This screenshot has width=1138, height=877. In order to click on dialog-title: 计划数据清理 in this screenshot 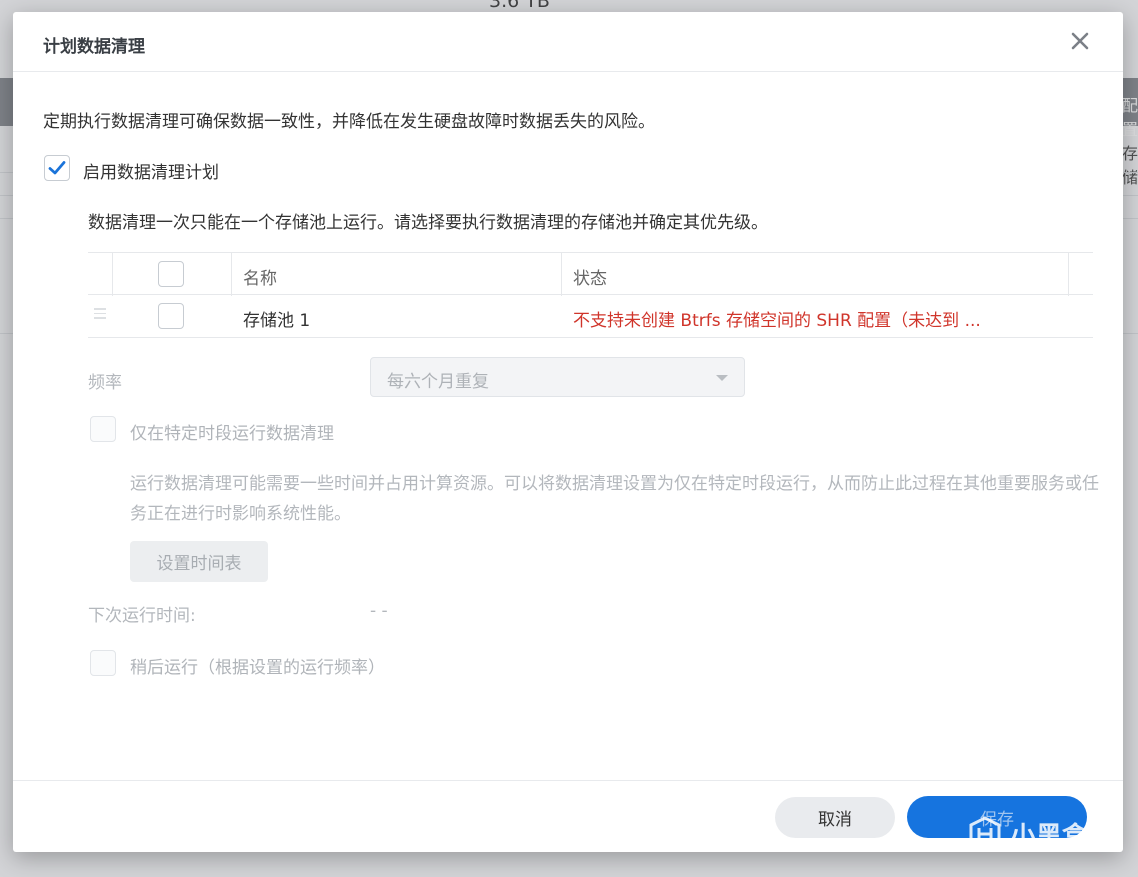, I will do `click(94, 47)`.